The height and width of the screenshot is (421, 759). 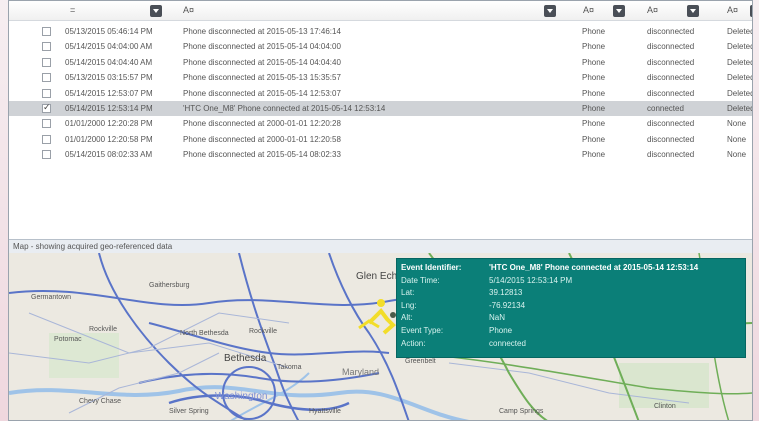 What do you see at coordinates (189, 10) in the screenshot?
I see `filter-label-event: A¤` at bounding box center [189, 10].